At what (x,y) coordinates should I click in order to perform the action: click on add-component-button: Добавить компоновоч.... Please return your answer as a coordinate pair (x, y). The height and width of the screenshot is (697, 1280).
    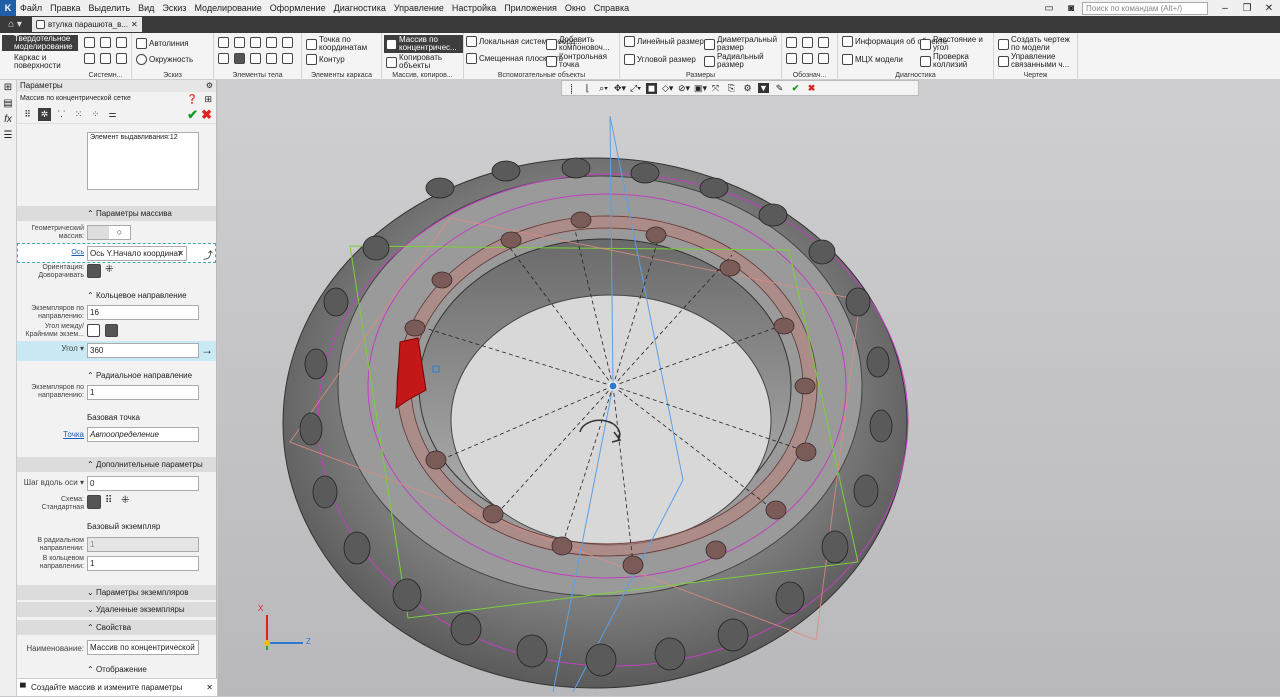
    Looking at the image, I should click on (582, 44).